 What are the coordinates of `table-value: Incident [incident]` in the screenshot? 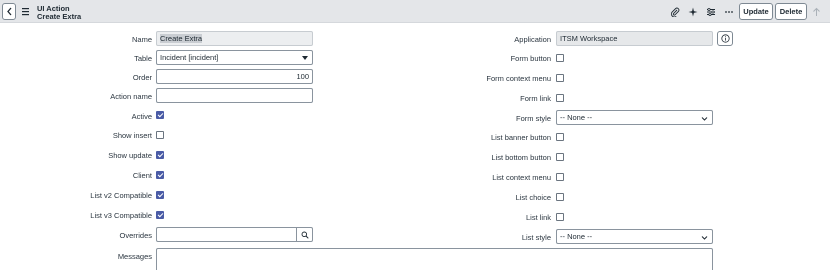 It's located at (189, 57).